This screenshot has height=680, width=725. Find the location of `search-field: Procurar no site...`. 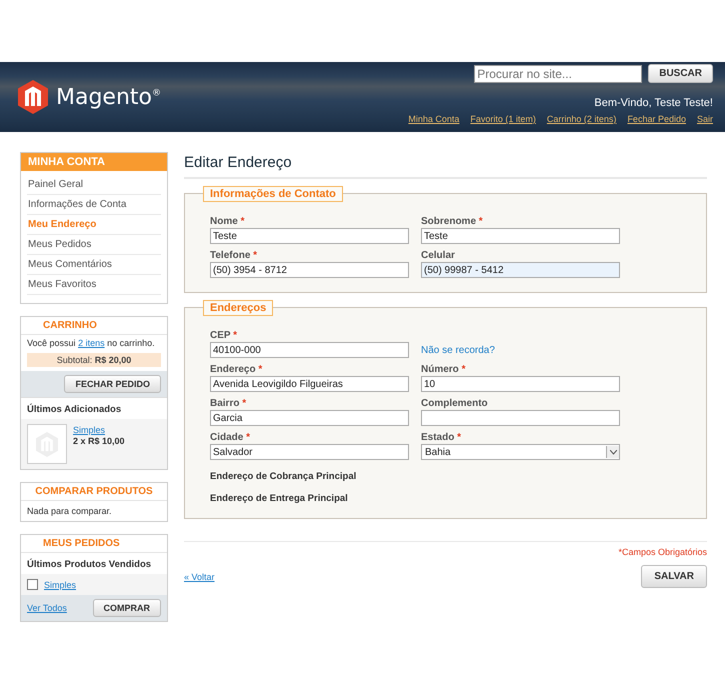

search-field: Procurar no site... is located at coordinates (558, 73).